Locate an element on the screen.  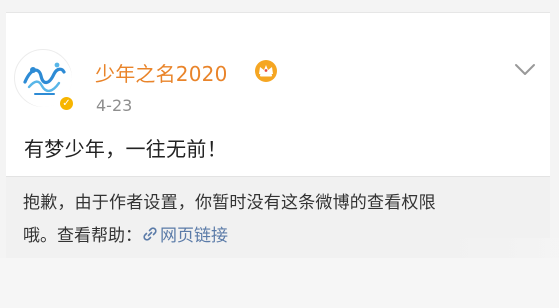
web-link: 网页链接 is located at coordinates (185, 233).